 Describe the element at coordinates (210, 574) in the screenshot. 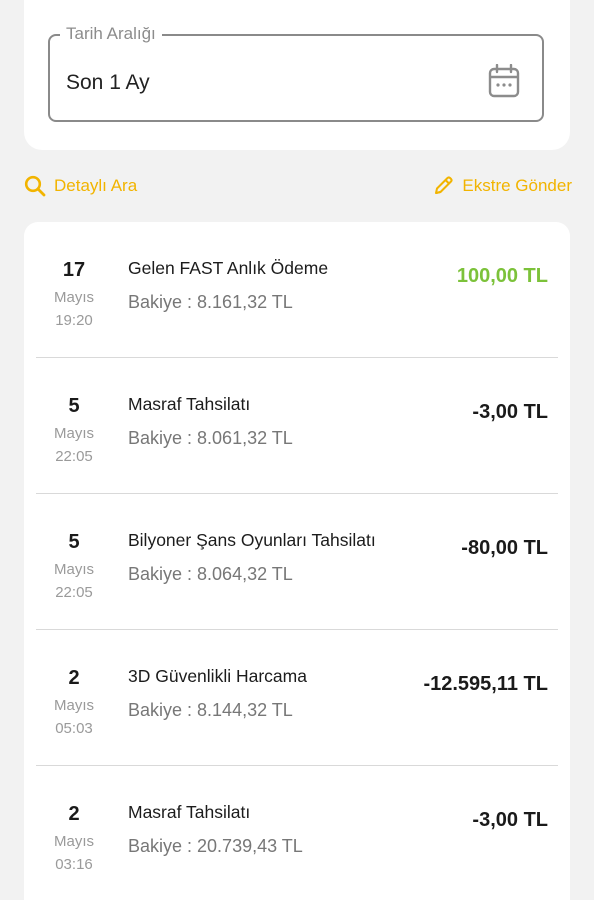

I see `transaction-balance: Bakiye : 8.064,32 TL` at that location.